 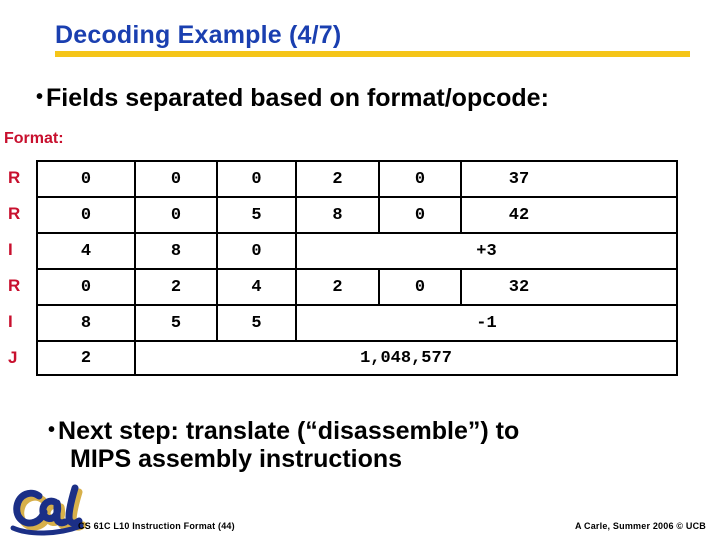 What do you see at coordinates (357, 250) in the screenshot?
I see `row-cells: 4 8 0 +3` at bounding box center [357, 250].